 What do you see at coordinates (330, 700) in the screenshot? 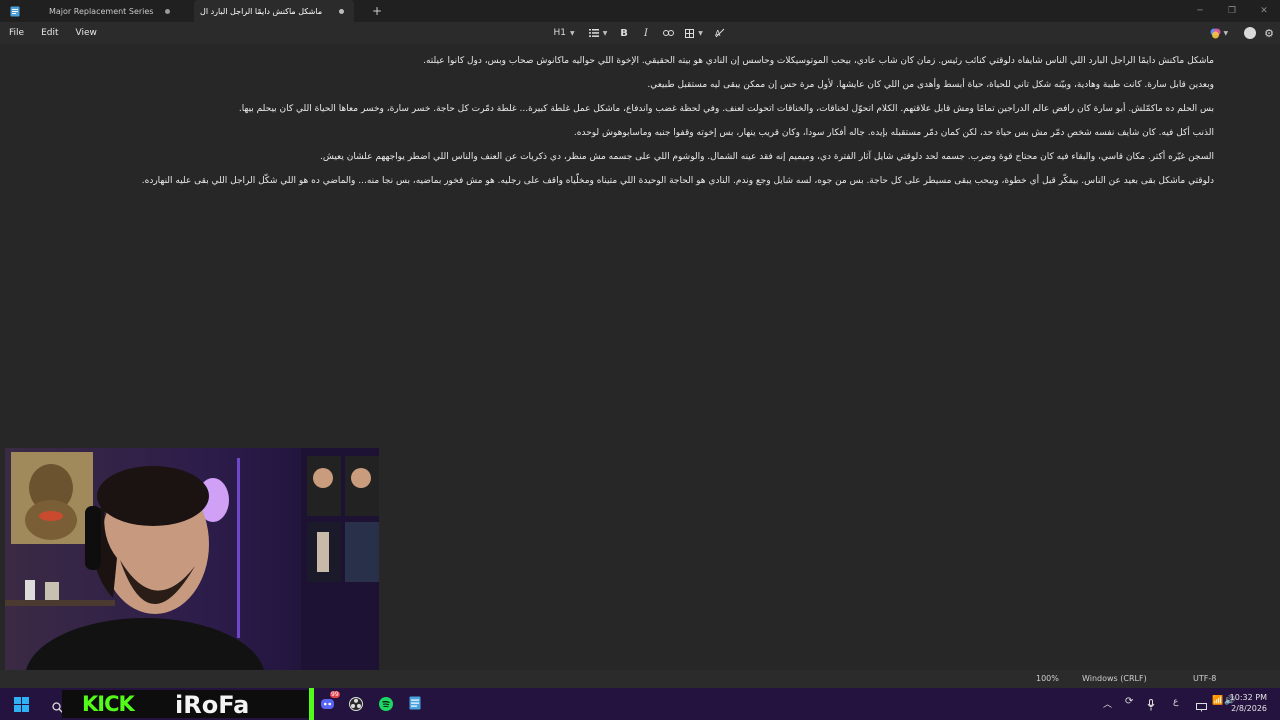
I see `discord-icon: 99` at bounding box center [330, 700].